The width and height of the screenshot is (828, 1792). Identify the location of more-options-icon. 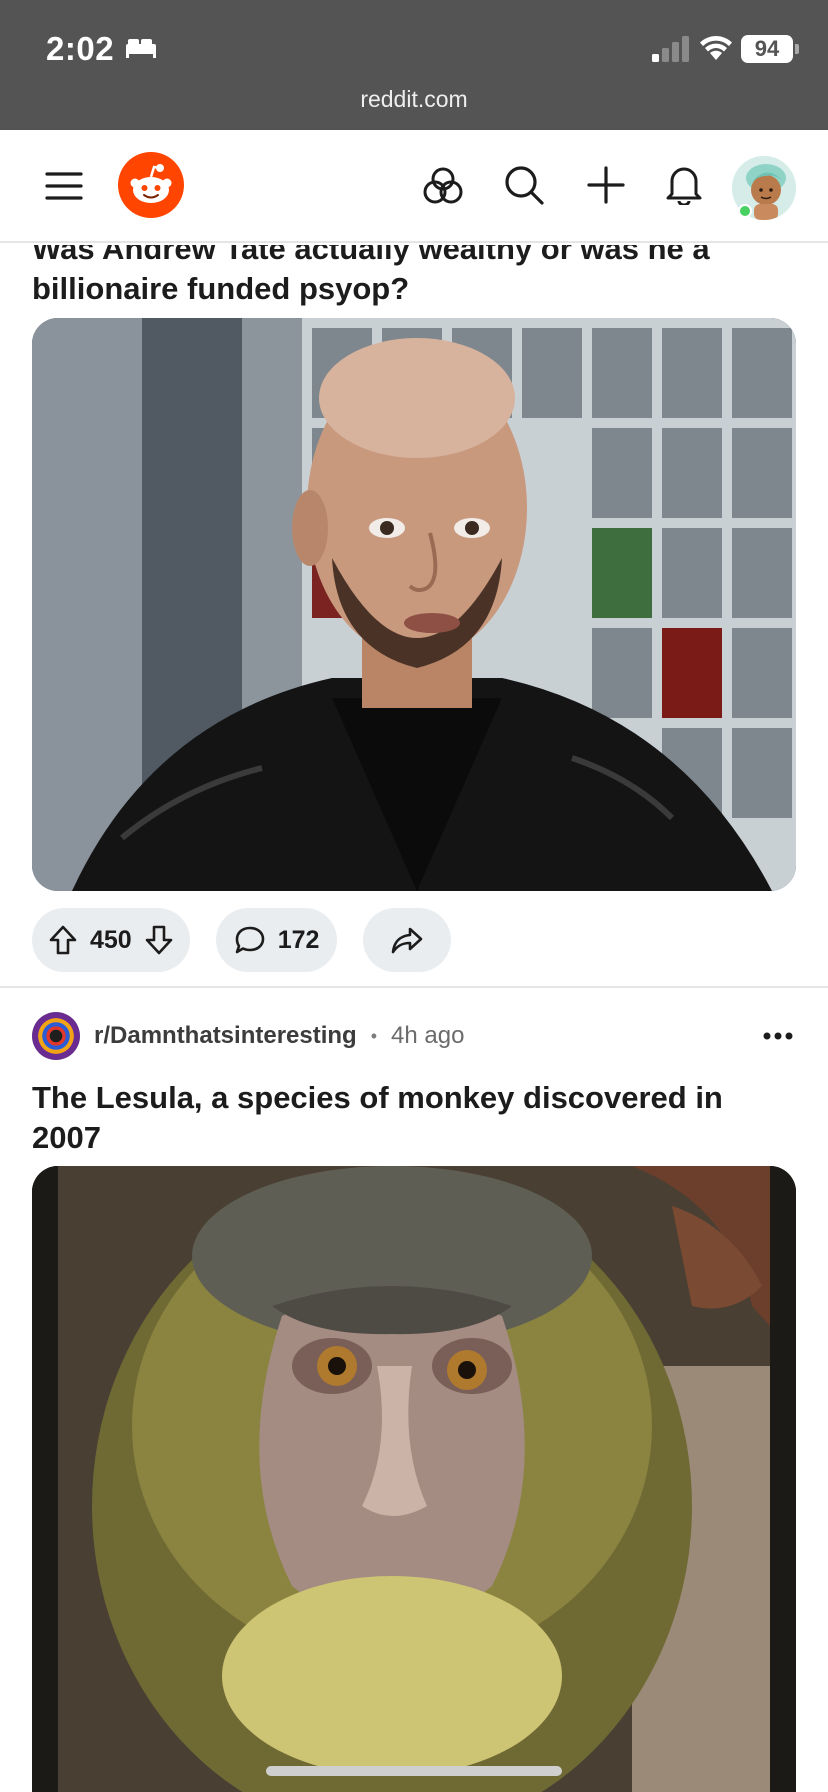
(778, 1036).